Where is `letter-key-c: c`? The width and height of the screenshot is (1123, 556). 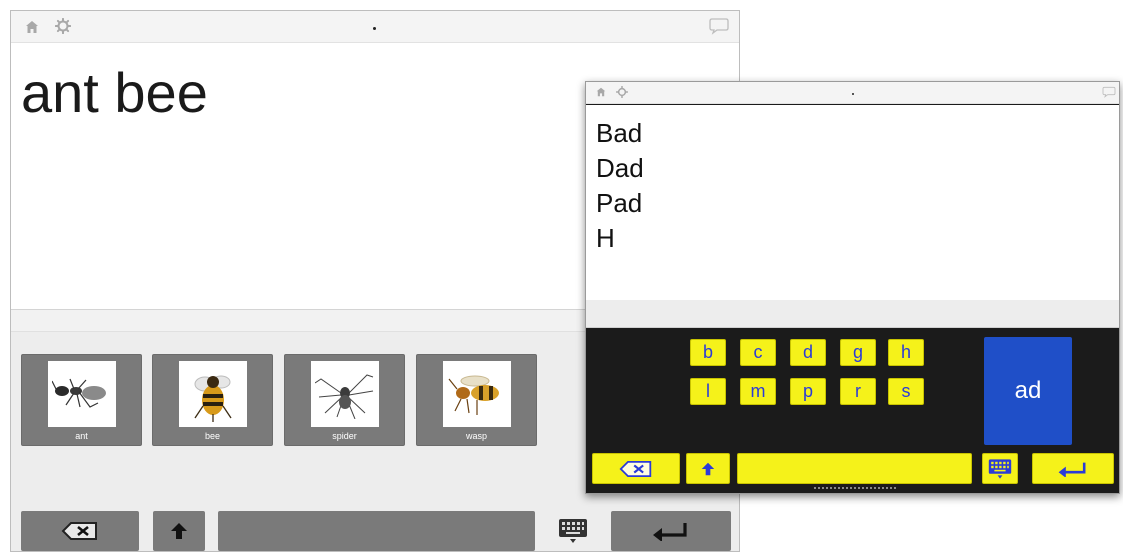 letter-key-c: c is located at coordinates (758, 352).